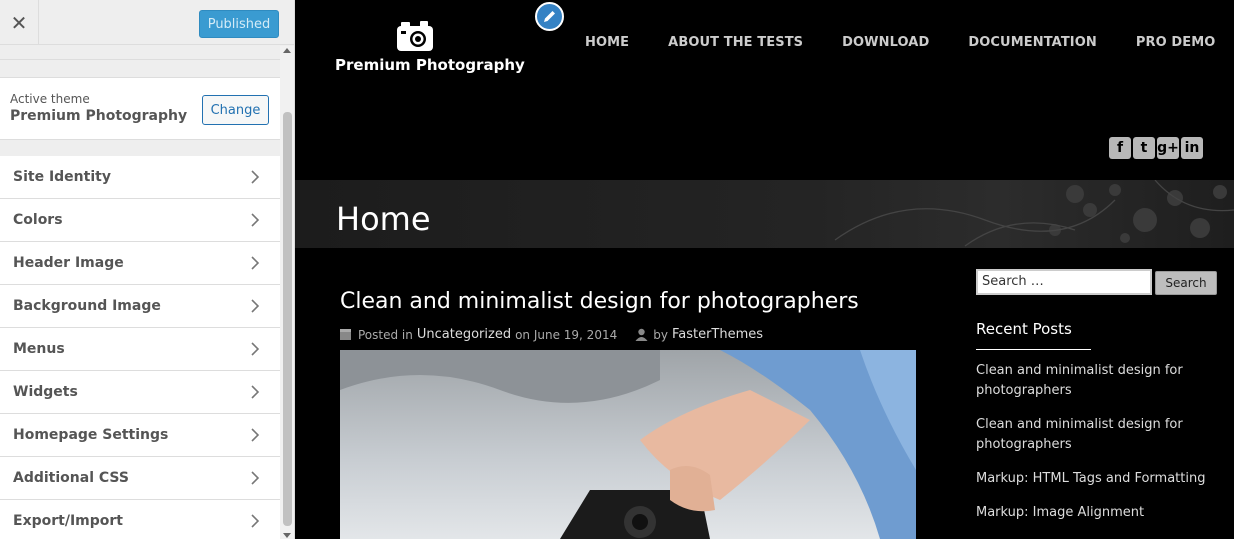 This screenshot has width=1234, height=539. What do you see at coordinates (140, 53) in the screenshot?
I see `panel-header-strip` at bounding box center [140, 53].